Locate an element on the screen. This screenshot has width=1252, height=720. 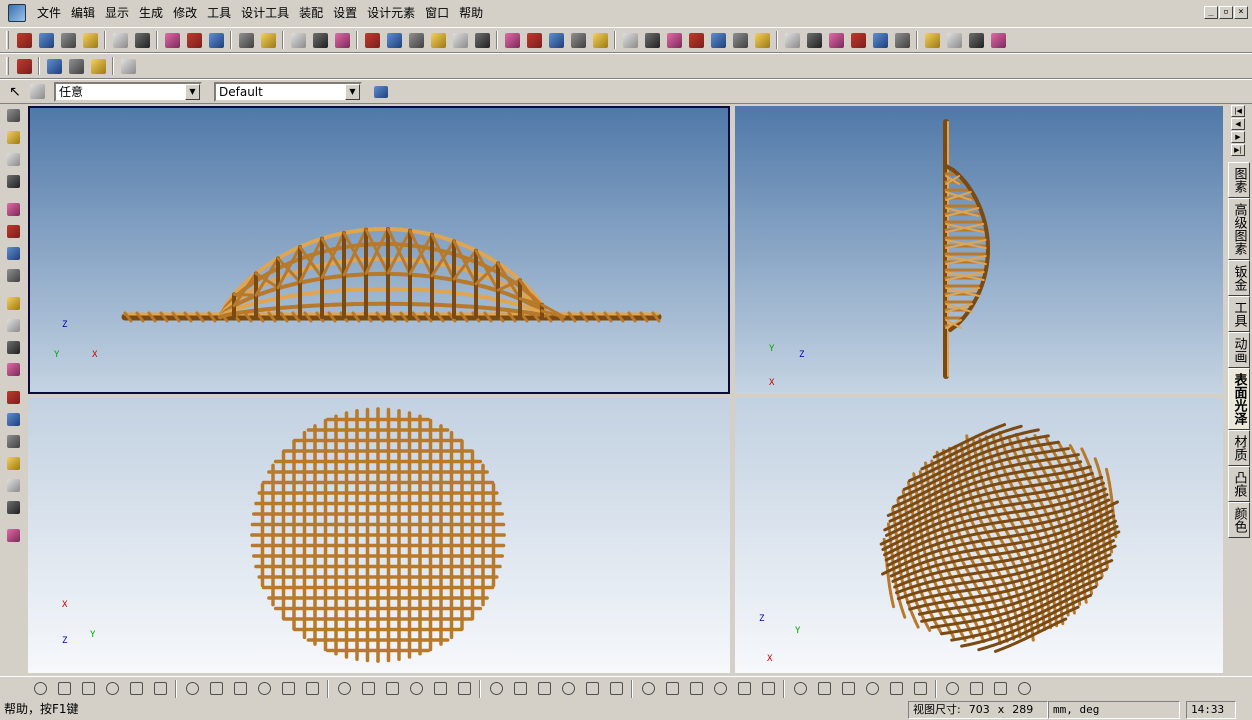
menu-3: 生成 is located at coordinates (151, 13).